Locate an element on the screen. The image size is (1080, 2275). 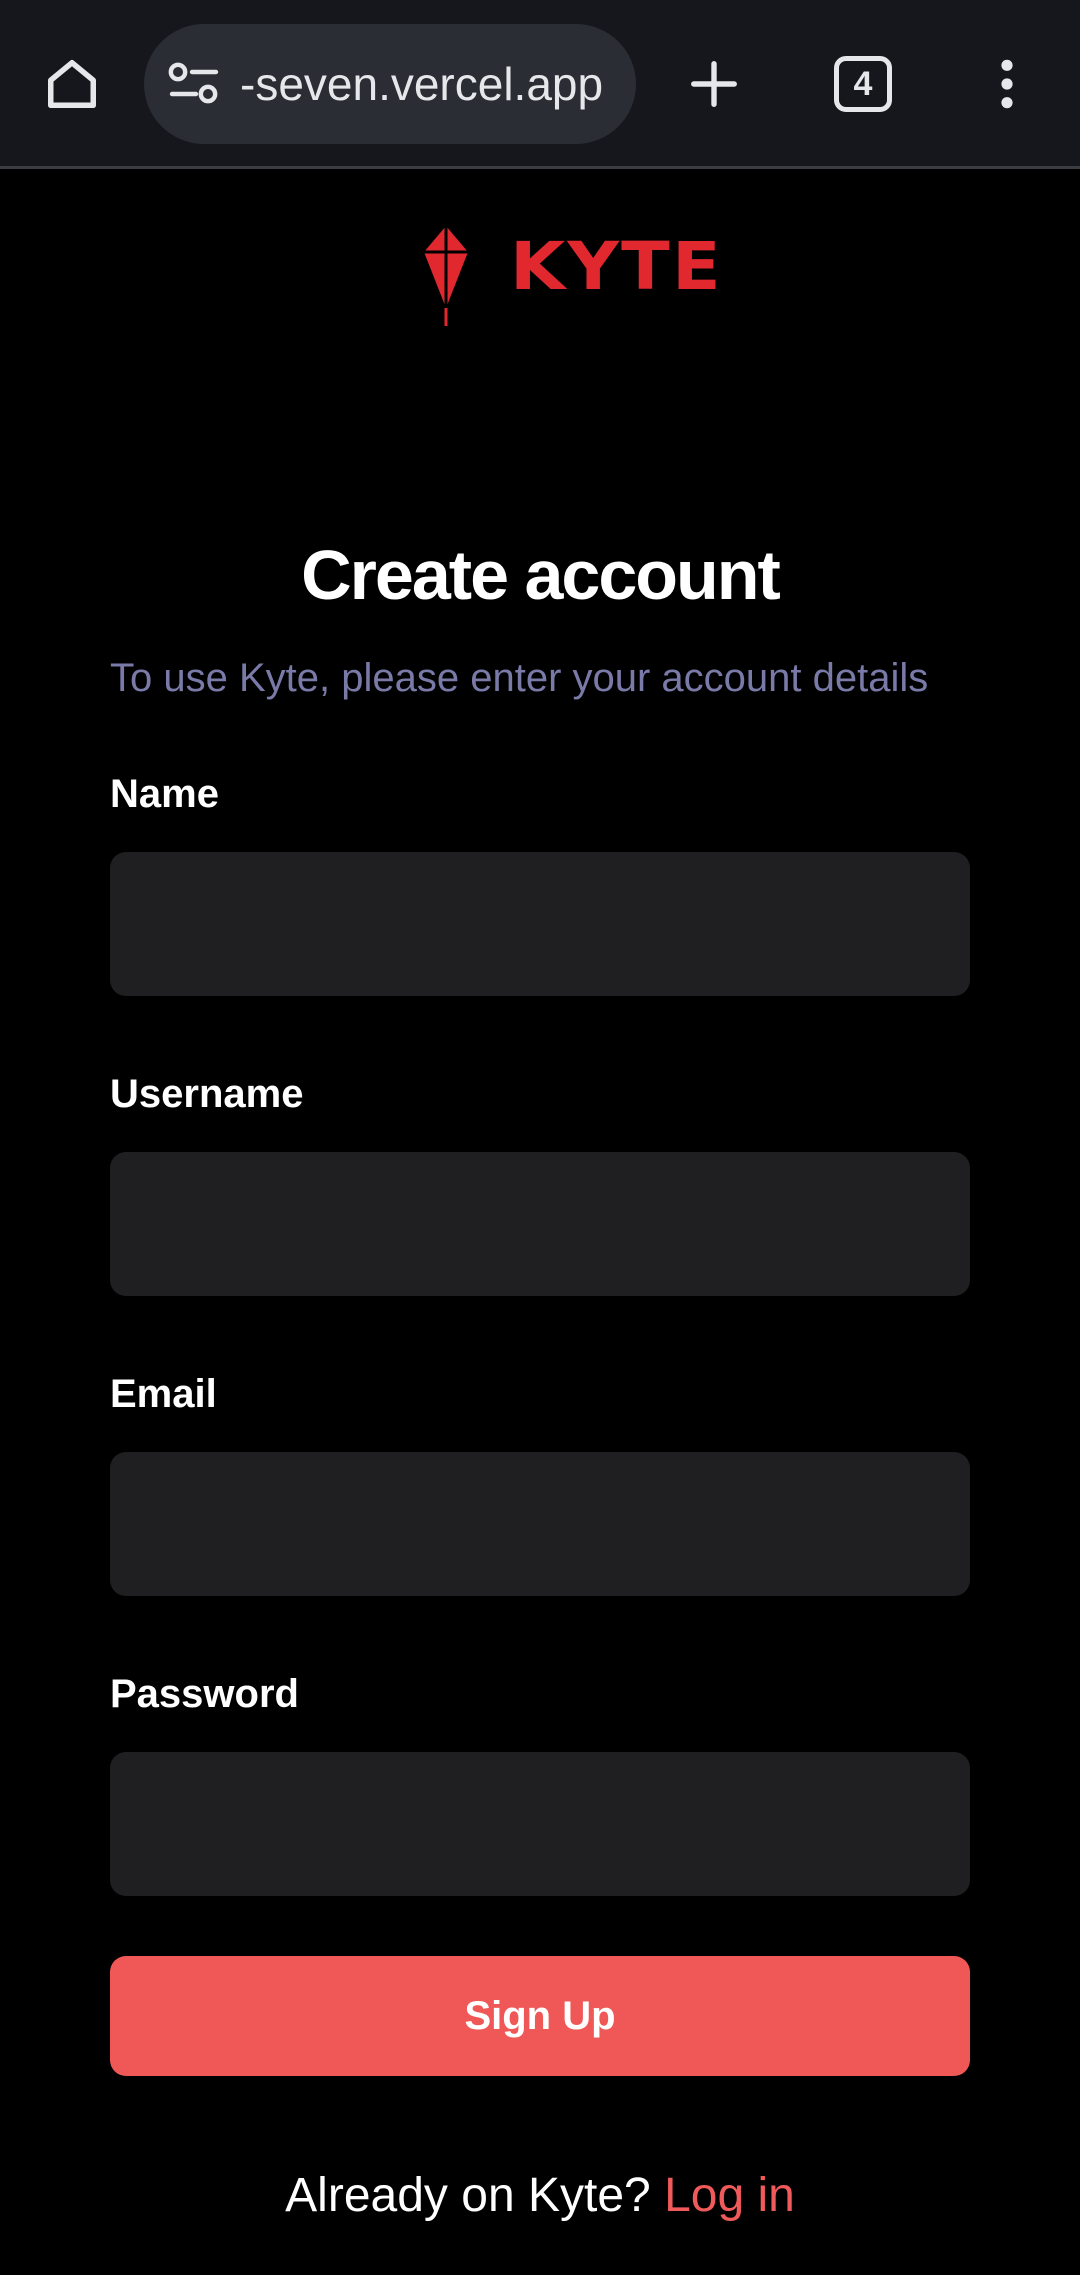
email-input is located at coordinates (540, 1524).